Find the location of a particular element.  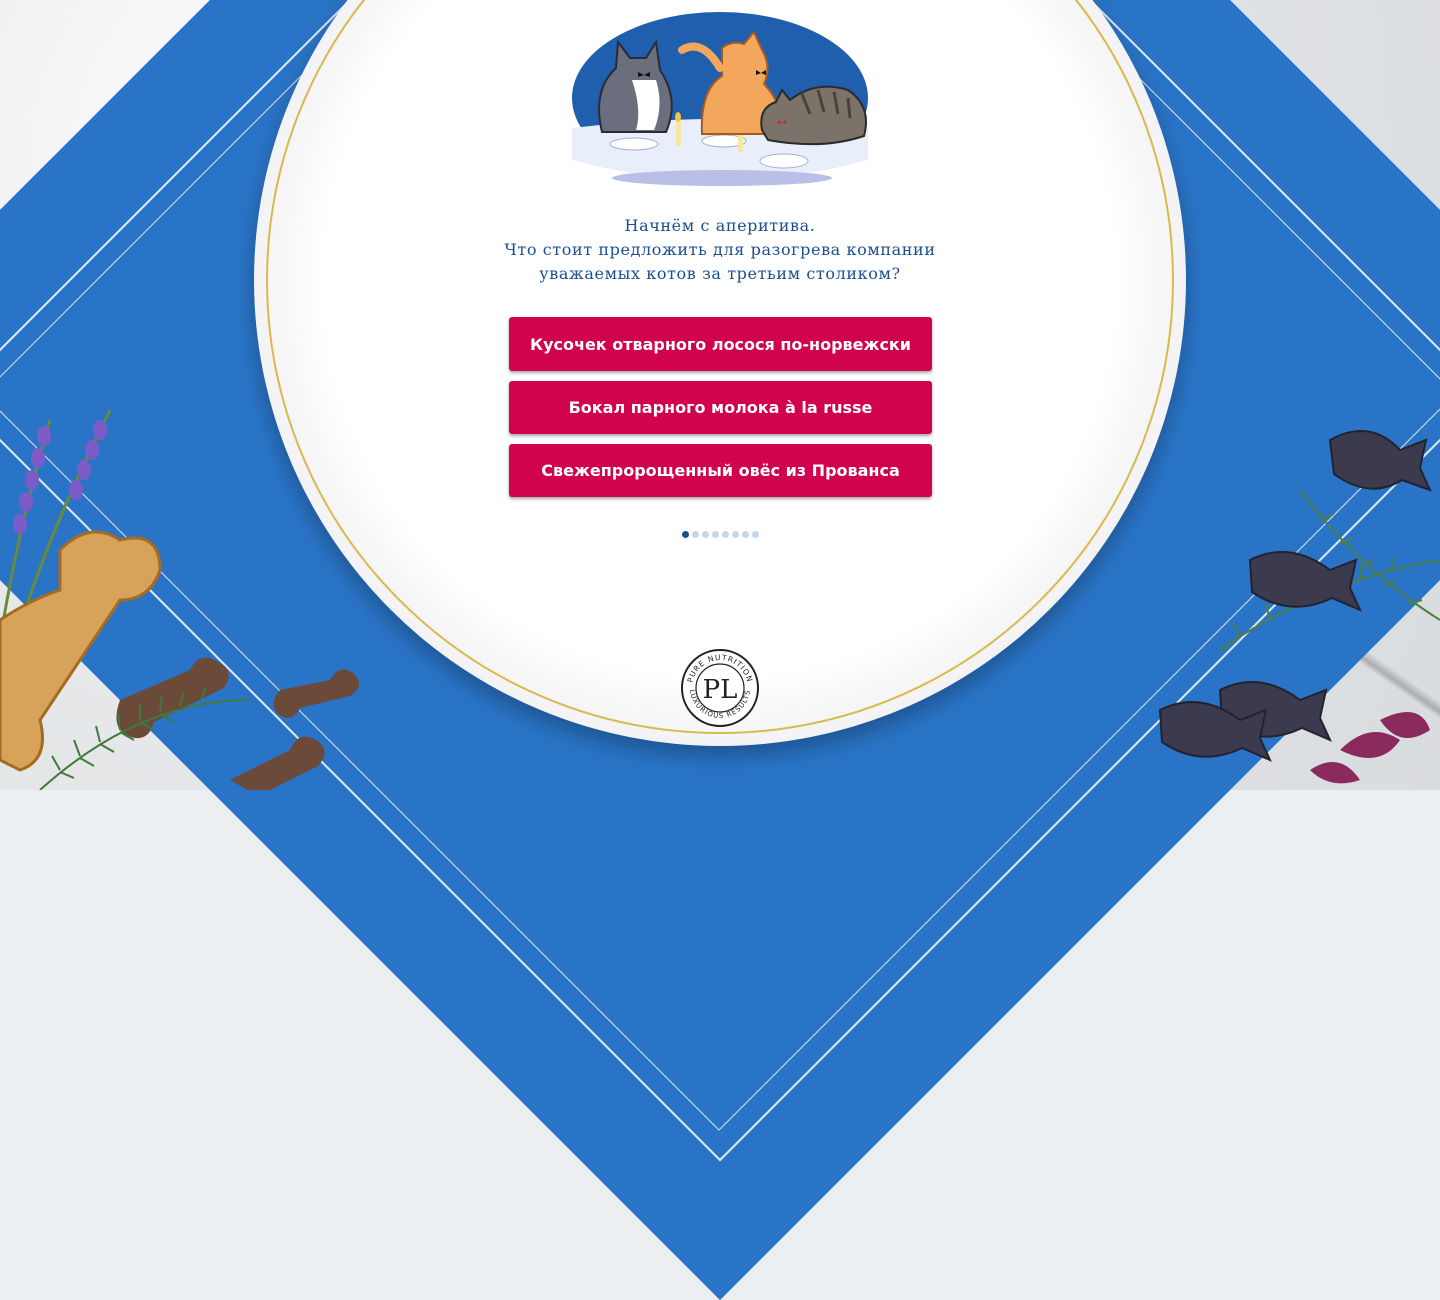

cats-dinner-illustration is located at coordinates (720, 99).